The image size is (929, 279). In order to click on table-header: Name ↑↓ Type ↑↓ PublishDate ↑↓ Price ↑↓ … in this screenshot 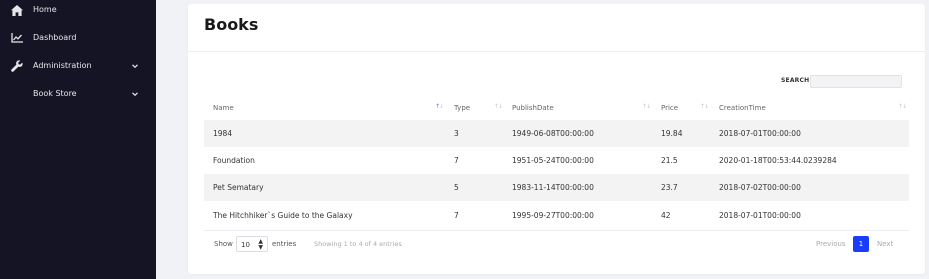, I will do `click(556, 110)`.